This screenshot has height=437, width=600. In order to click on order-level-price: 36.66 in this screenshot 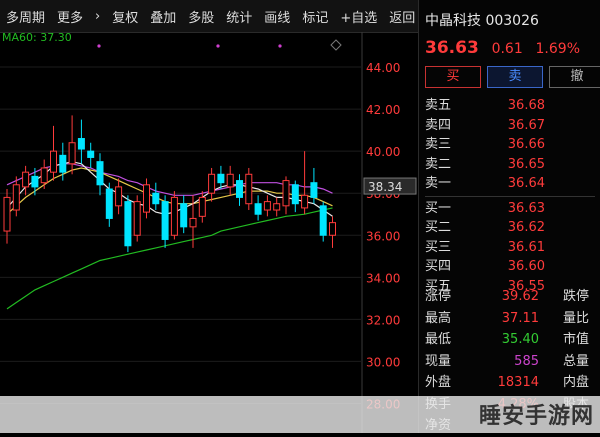, I will do `click(526, 144)`.